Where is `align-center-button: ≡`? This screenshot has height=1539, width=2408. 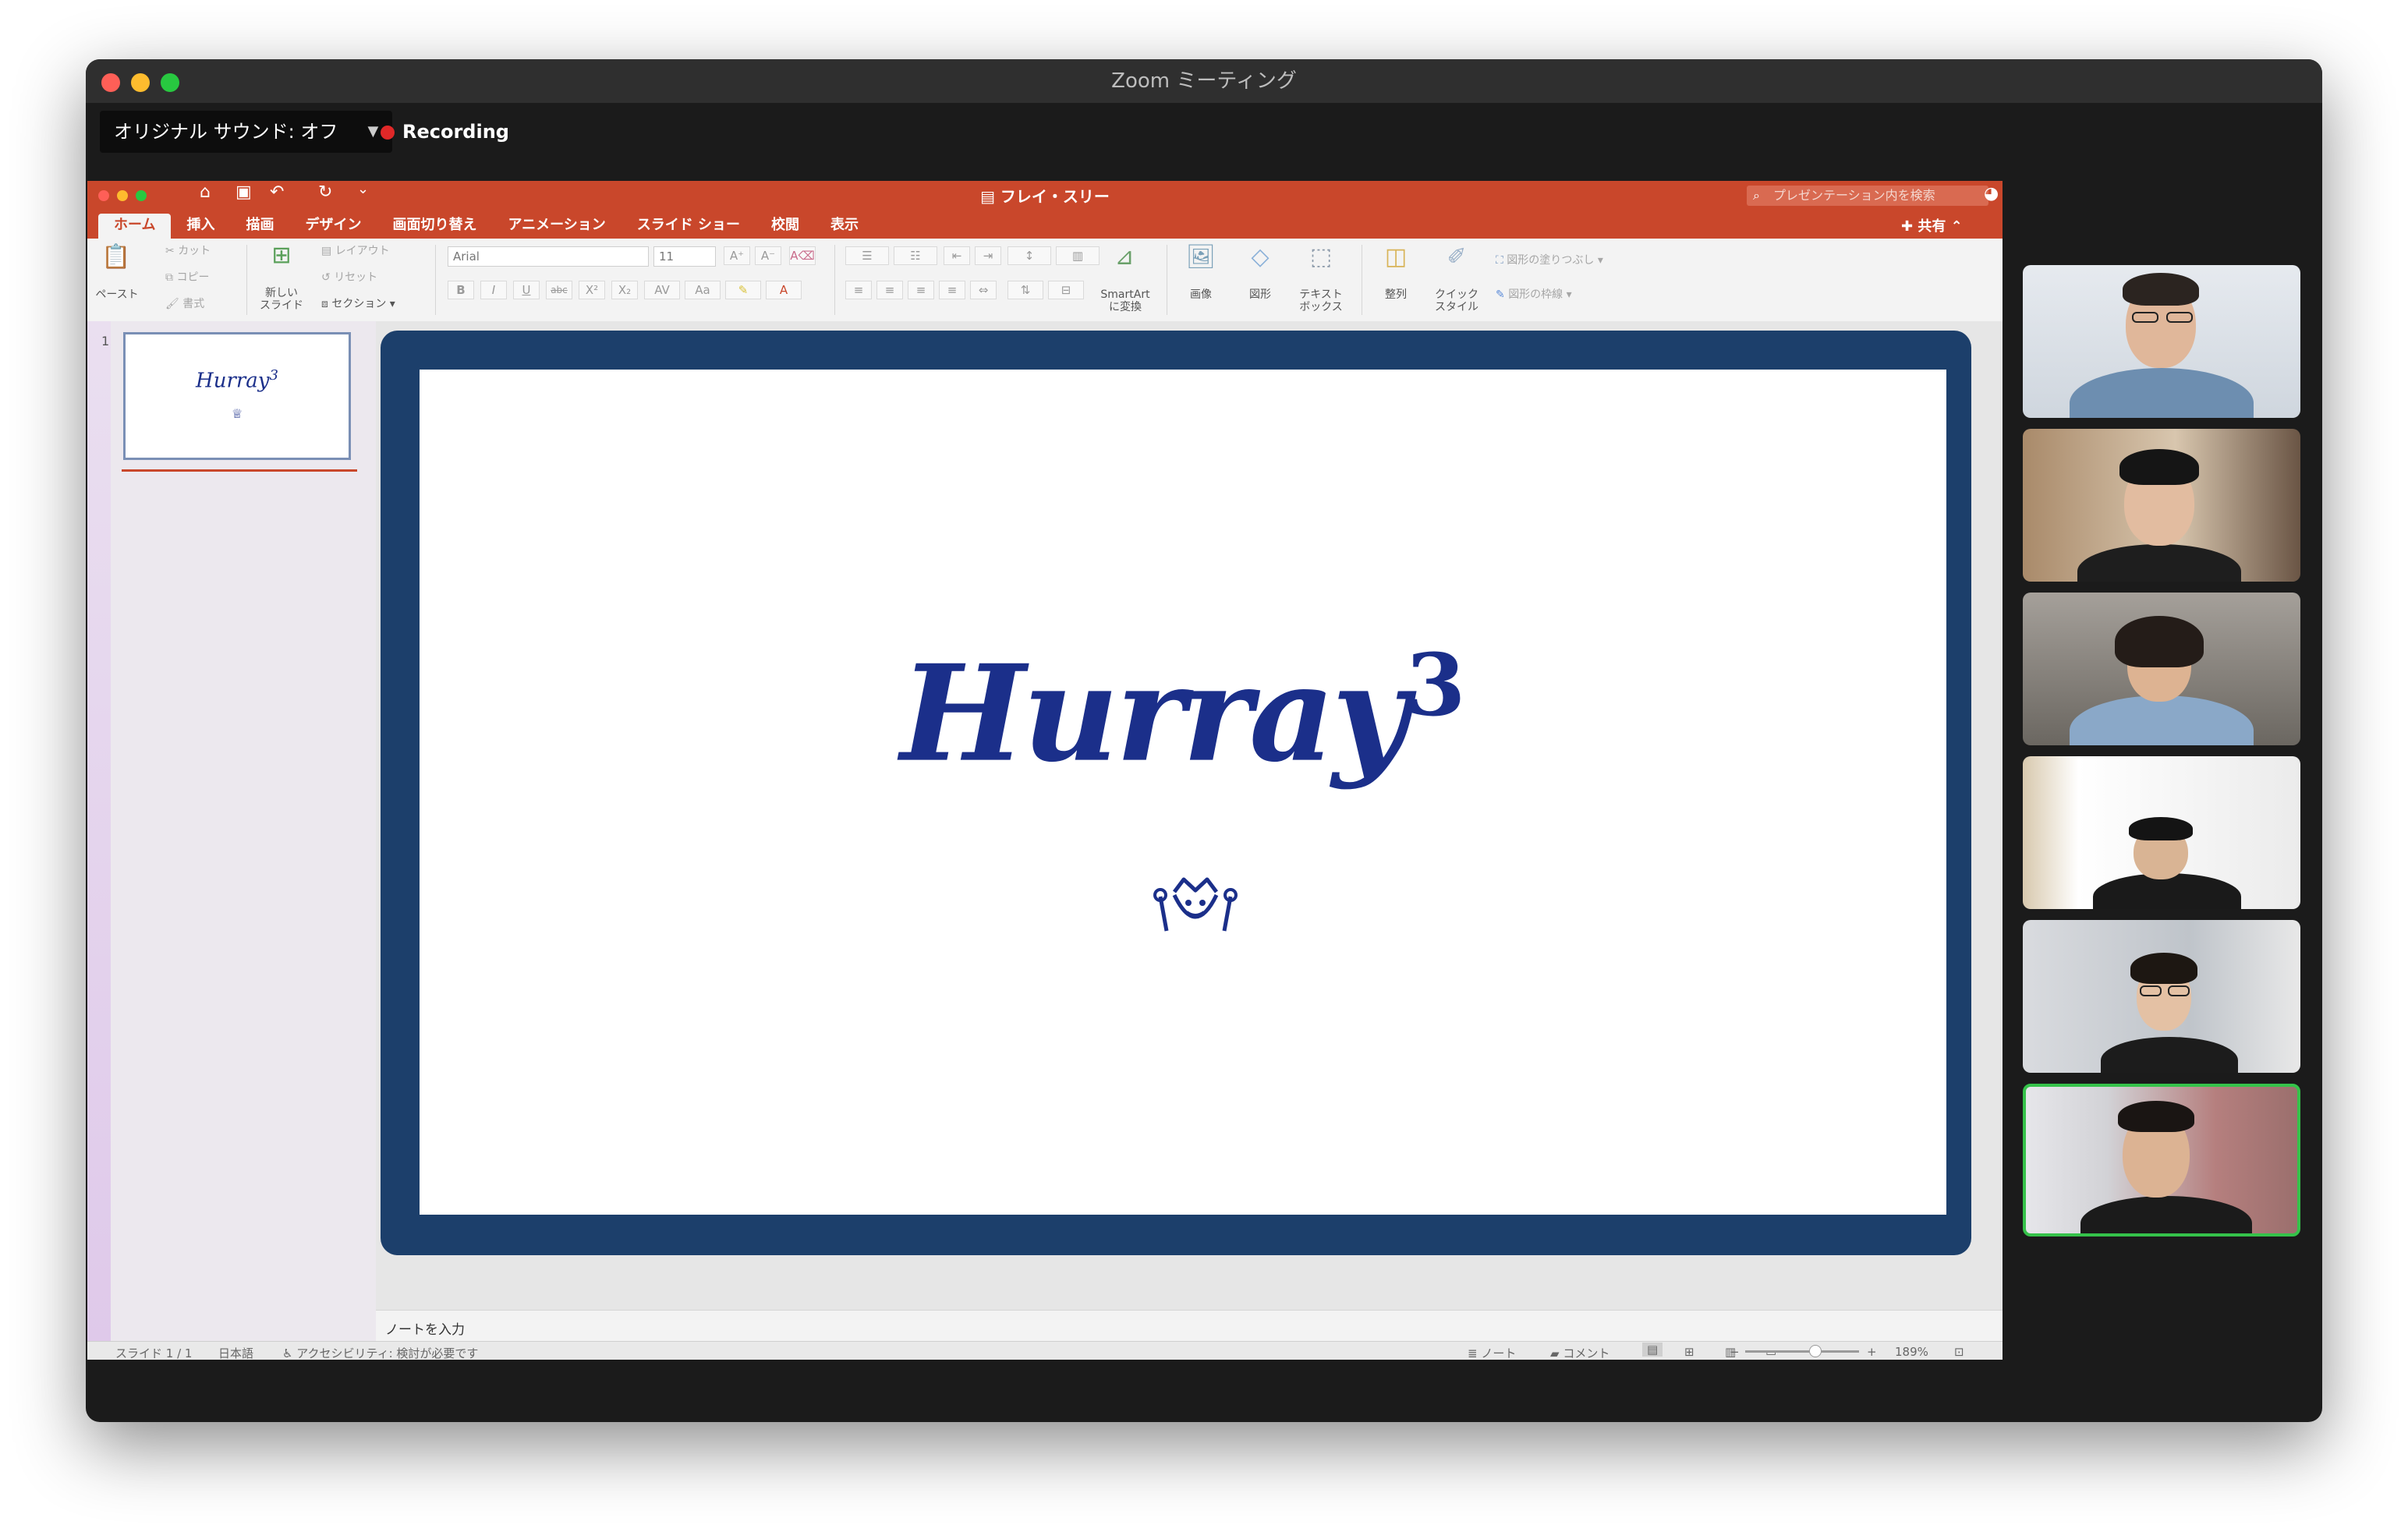 align-center-button: ≡ is located at coordinates (889, 290).